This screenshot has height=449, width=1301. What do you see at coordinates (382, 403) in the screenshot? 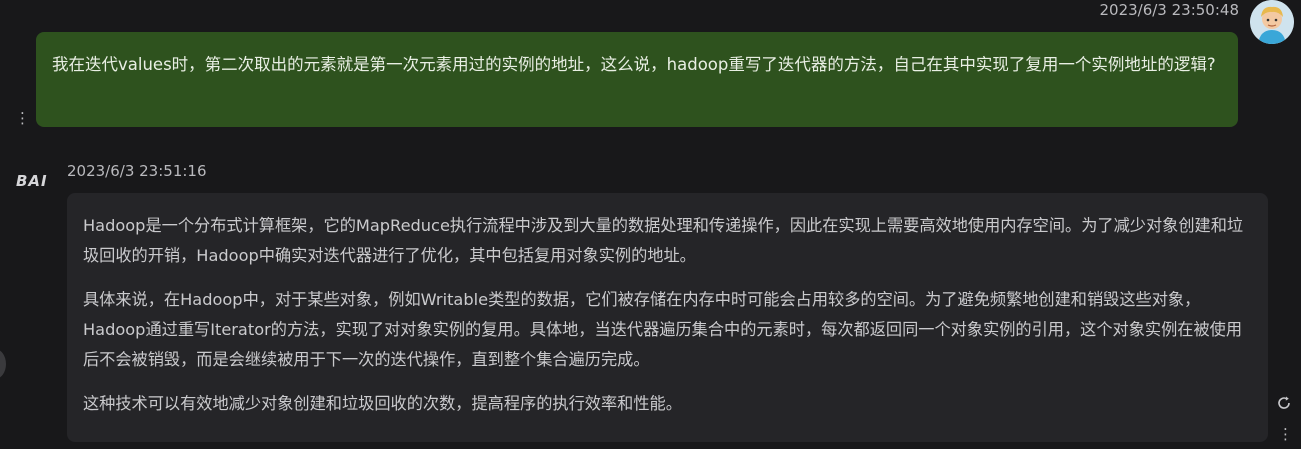
I see `bot-paragraph: 这种技术可以有效地减少对象创建和垃圾回收的次数，提高程序的执行效率和性能。` at bounding box center [382, 403].